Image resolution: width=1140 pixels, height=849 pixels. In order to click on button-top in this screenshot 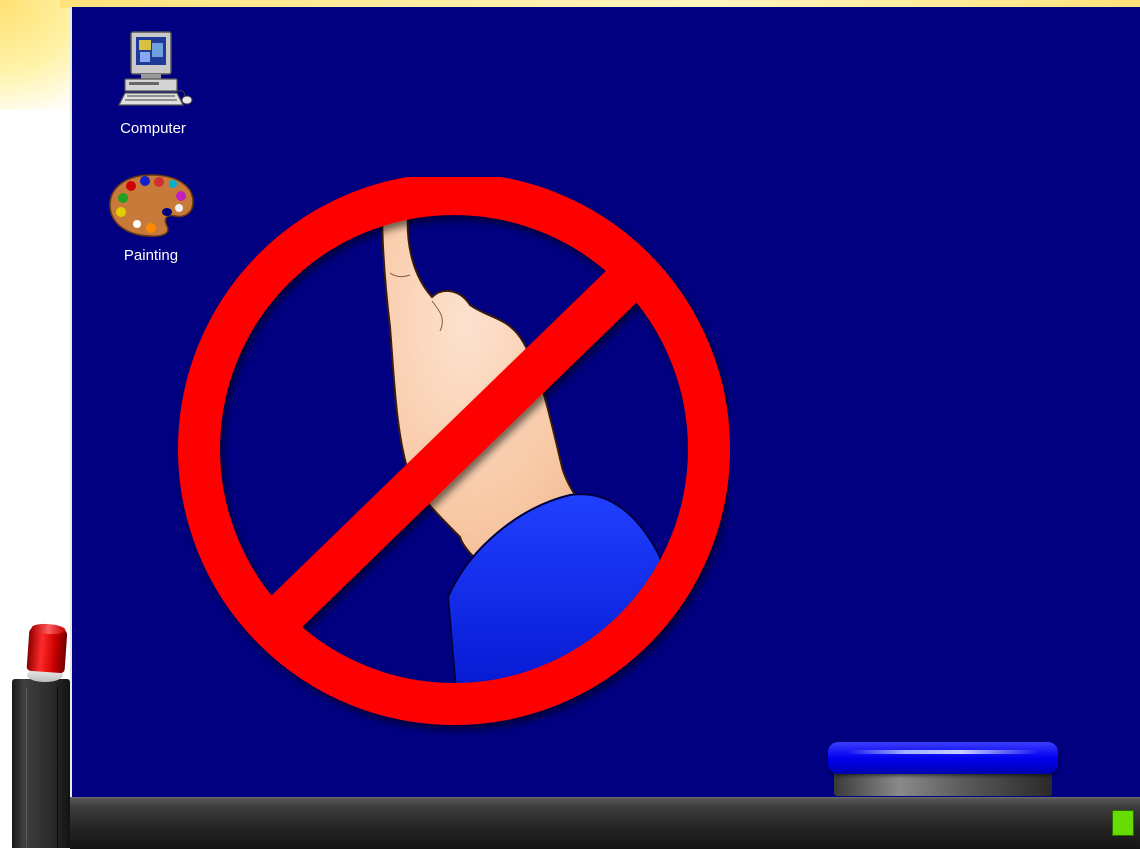, I will do `click(943, 758)`.